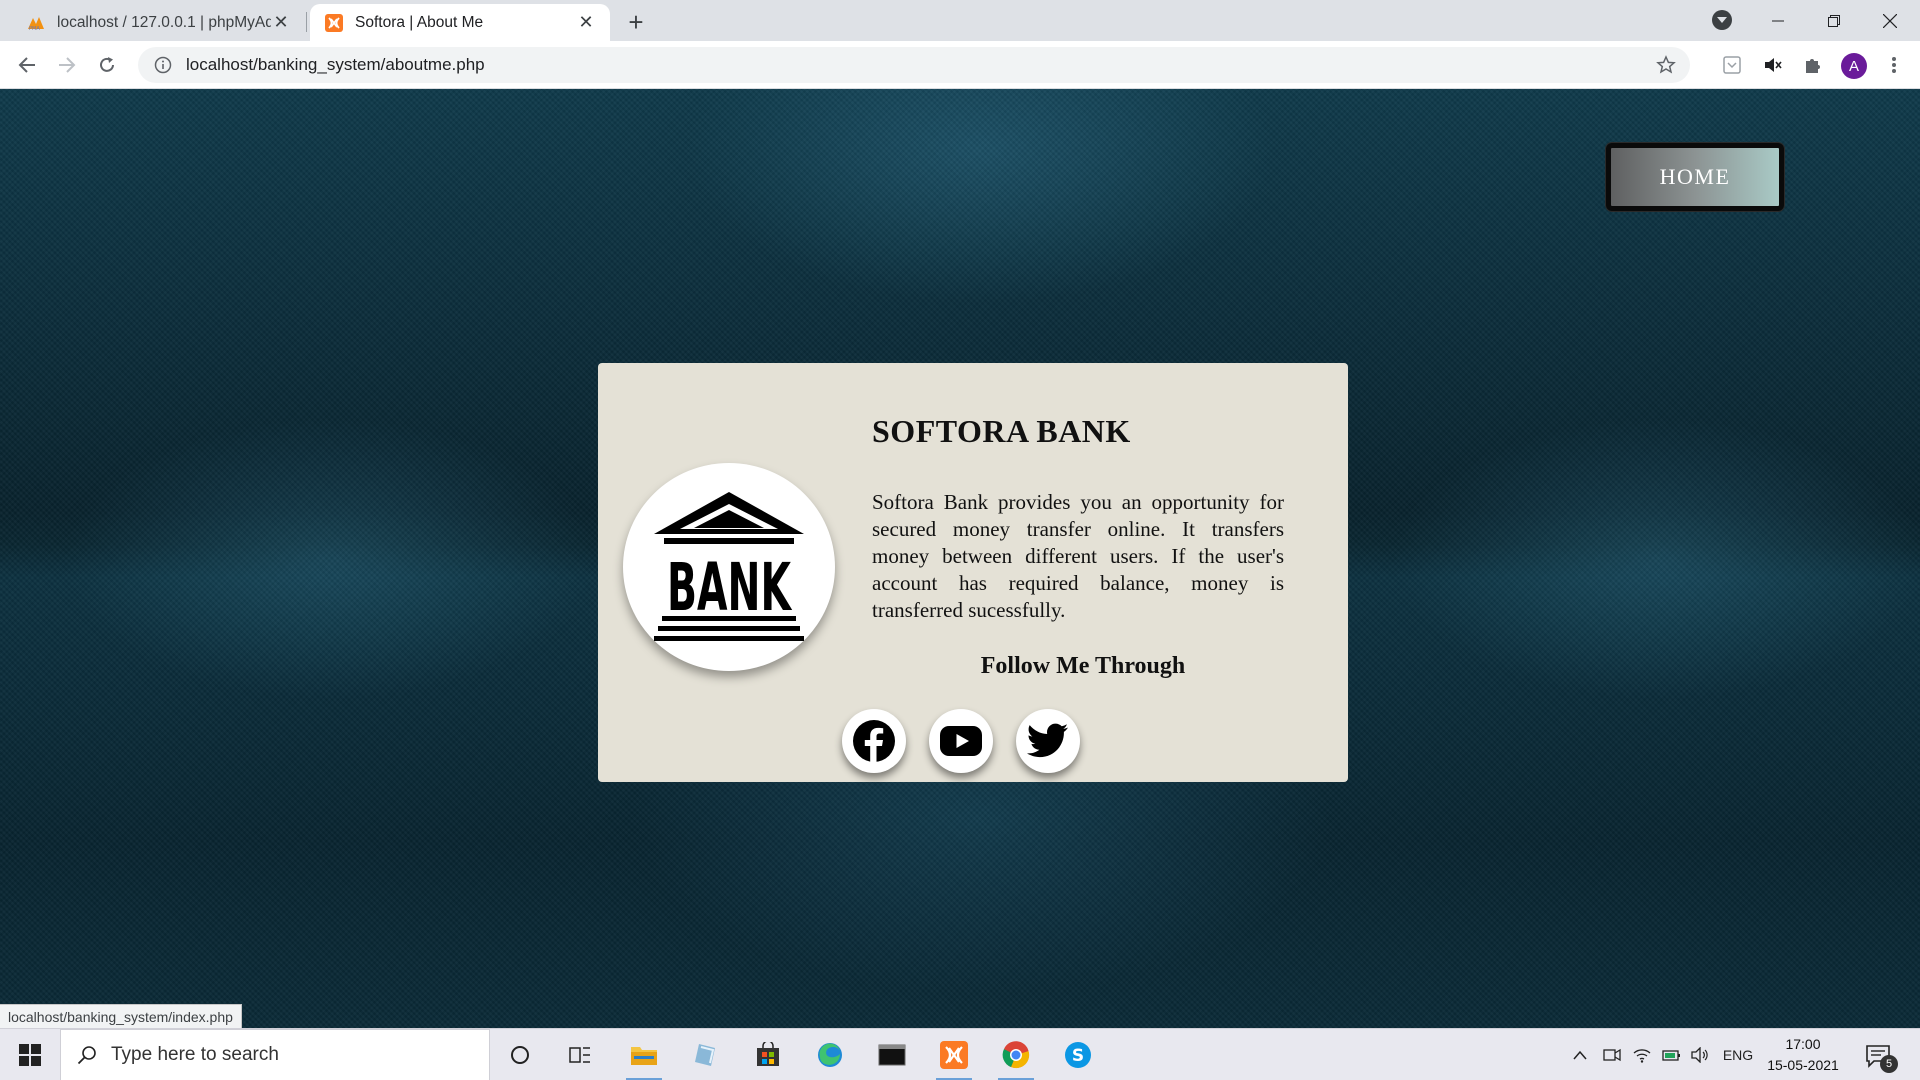 The height and width of the screenshot is (1080, 1920). I want to click on tab-title: localhost / 127.0.0.1 | phpMyAdmin, so click(164, 22).